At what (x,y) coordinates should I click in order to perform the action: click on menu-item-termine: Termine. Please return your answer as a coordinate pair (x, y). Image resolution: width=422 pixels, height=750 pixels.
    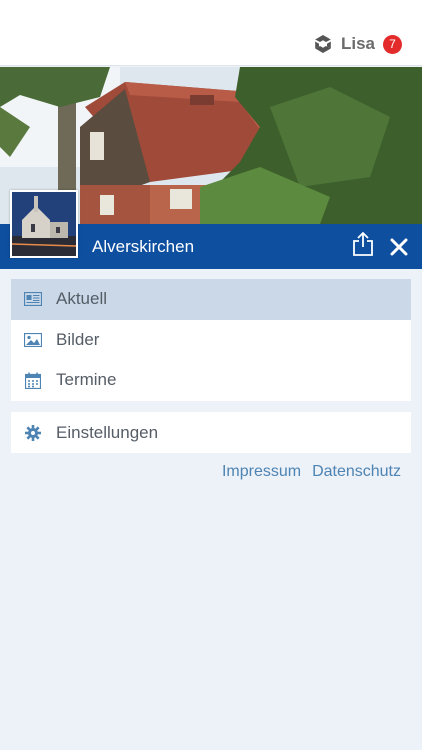
    Looking at the image, I should click on (211, 380).